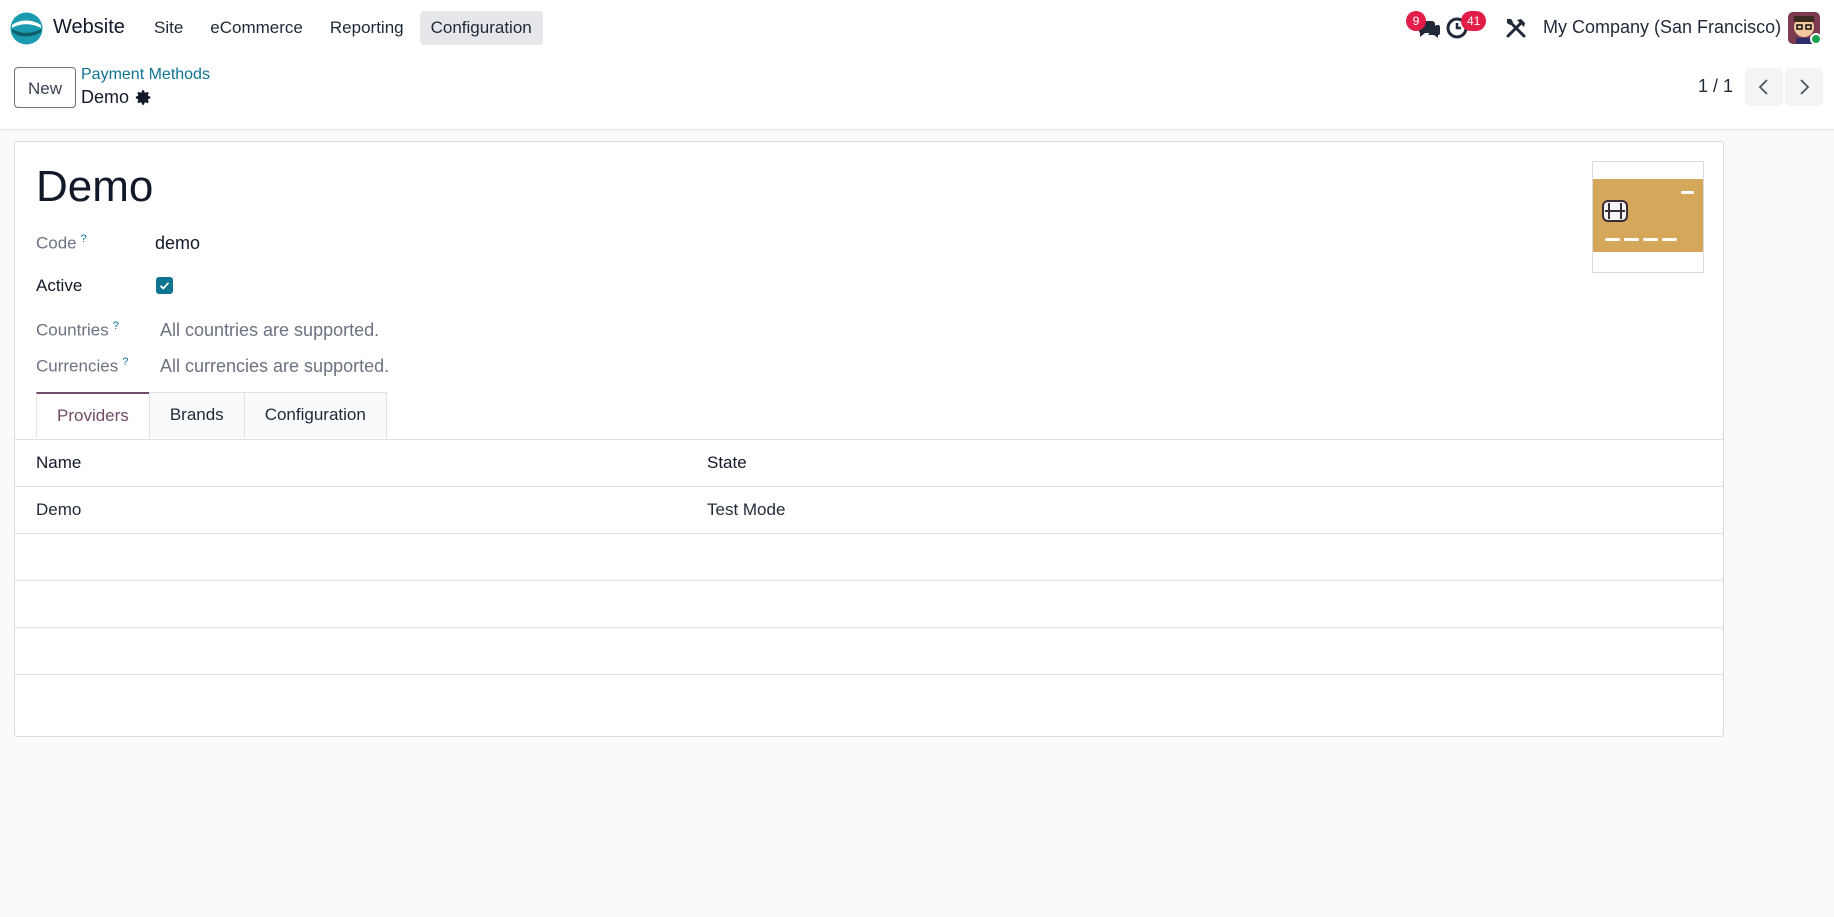 The width and height of the screenshot is (1834, 917). Describe the element at coordinates (1715, 86) in the screenshot. I see `pager-value: 1 / 1` at that location.